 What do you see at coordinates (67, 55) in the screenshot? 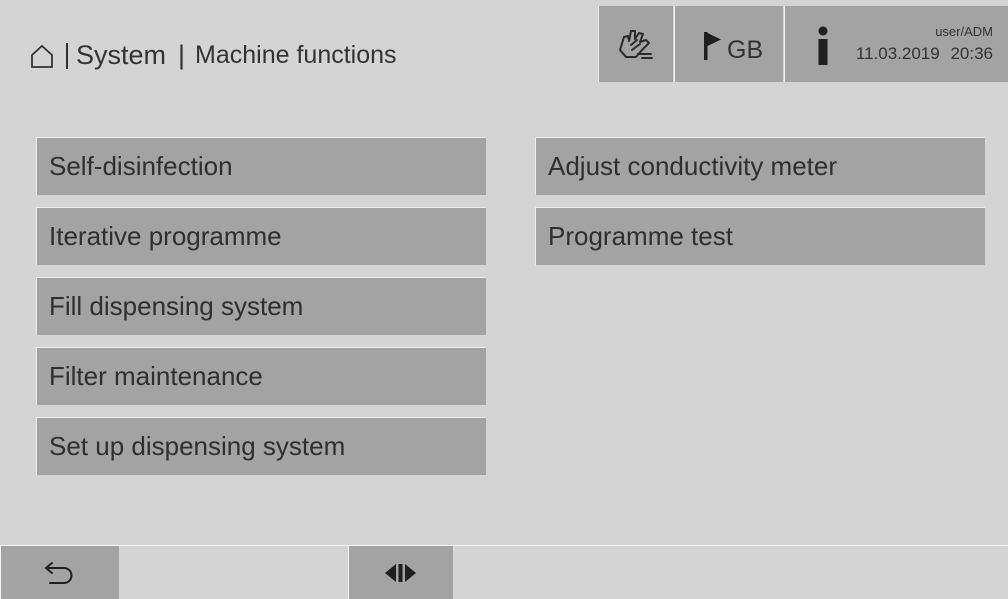
I see `breadcrumb-divider` at bounding box center [67, 55].